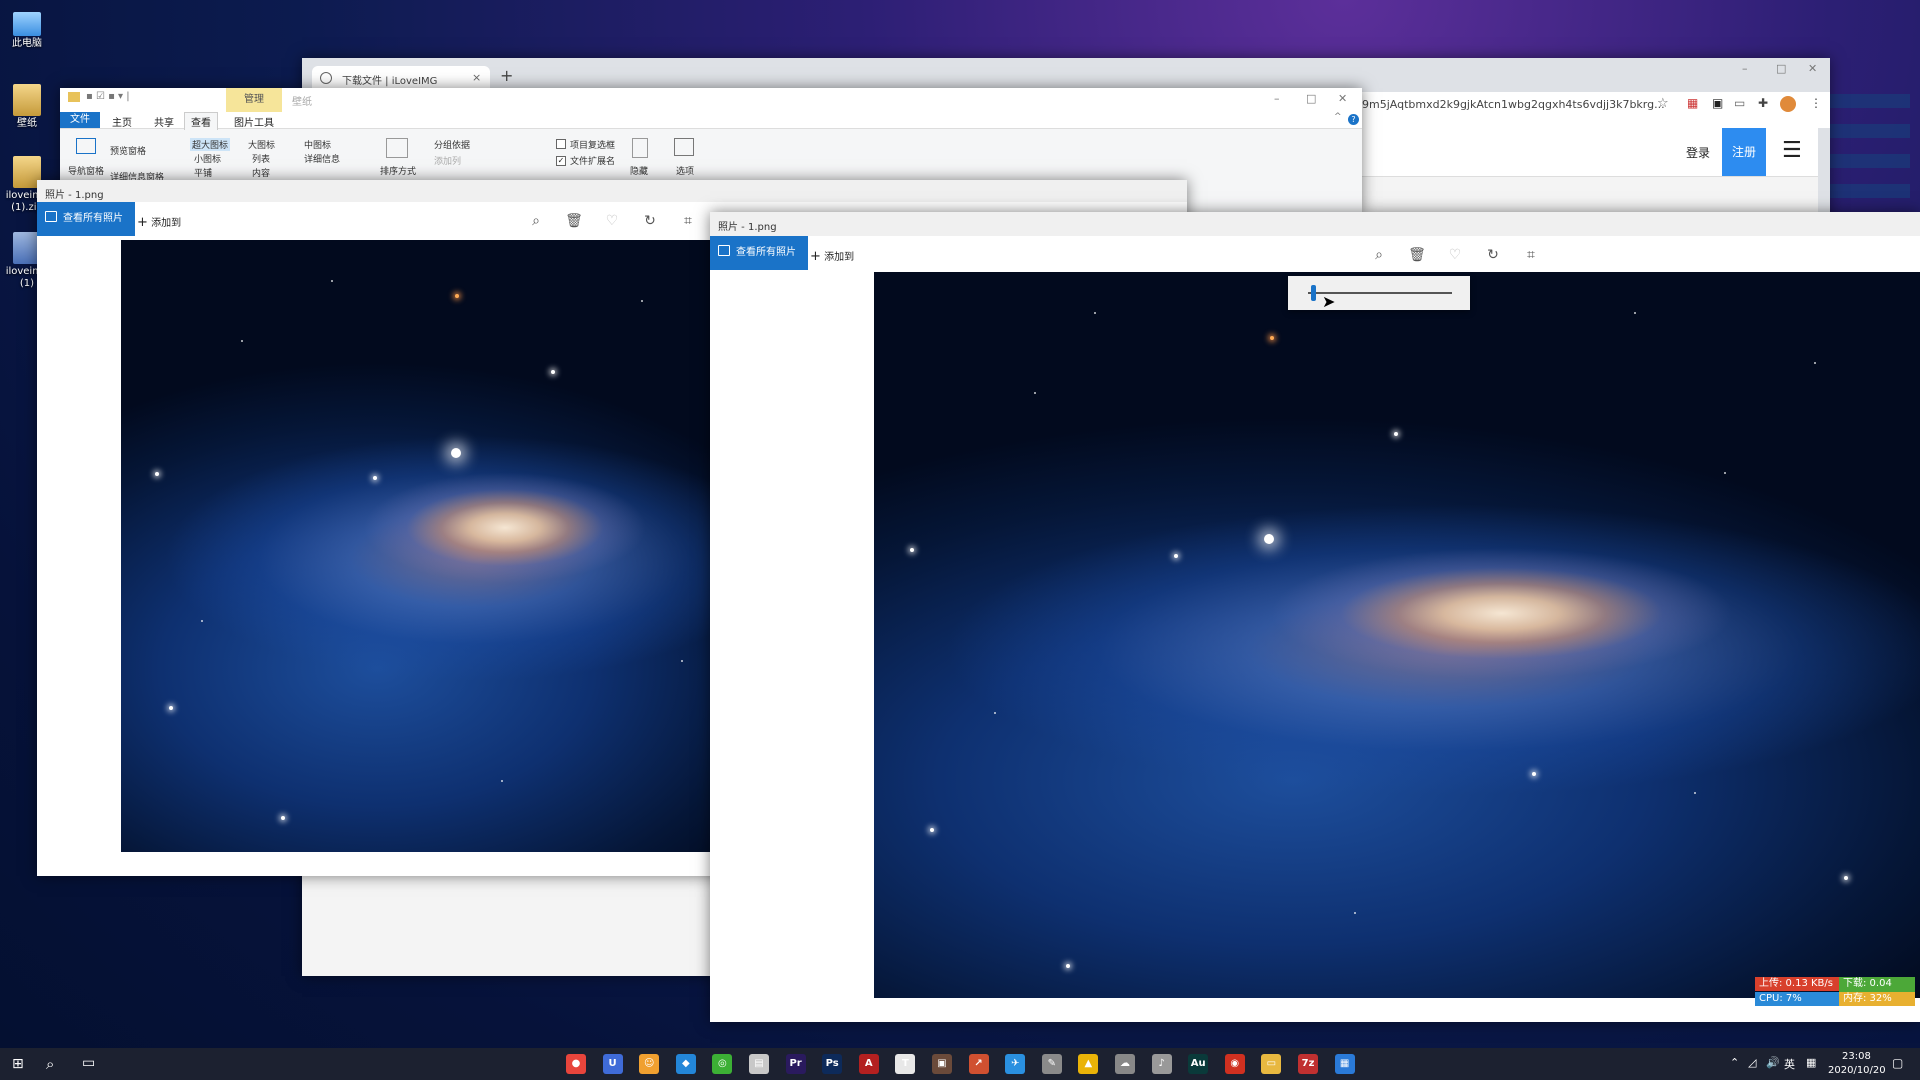 The height and width of the screenshot is (1080, 1920). What do you see at coordinates (1125, 1064) in the screenshot?
I see `taskbar-app-cloud-icon: ☁` at bounding box center [1125, 1064].